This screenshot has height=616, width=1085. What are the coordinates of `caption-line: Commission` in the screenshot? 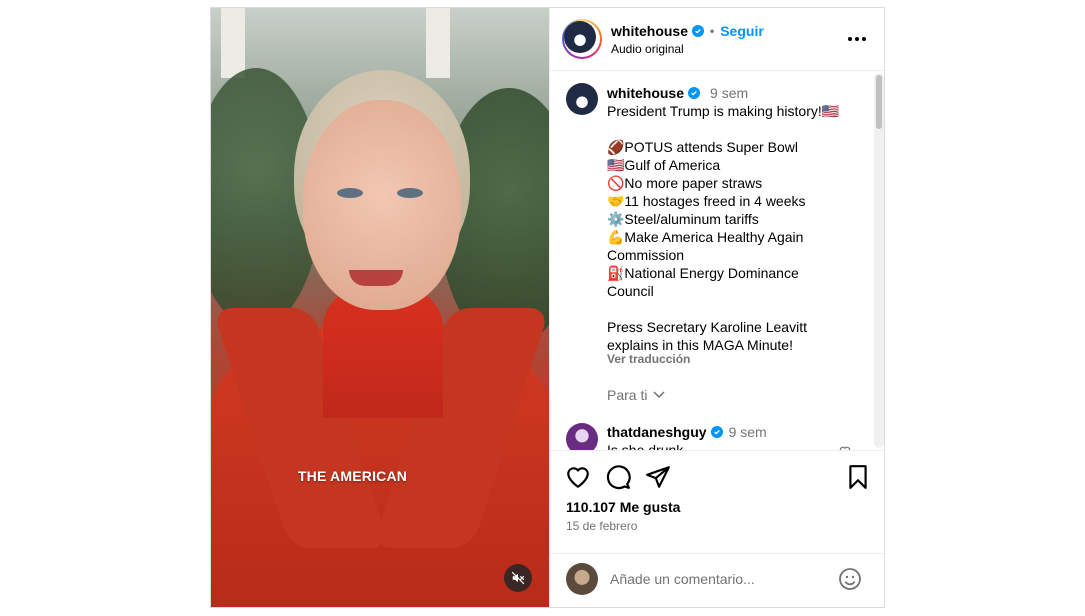 It's located at (646, 255).